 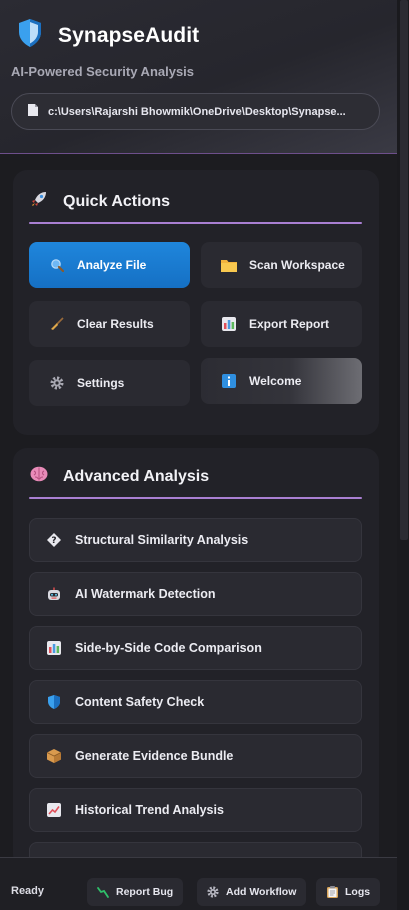 What do you see at coordinates (54, 594) in the screenshot?
I see `robot-icon` at bounding box center [54, 594].